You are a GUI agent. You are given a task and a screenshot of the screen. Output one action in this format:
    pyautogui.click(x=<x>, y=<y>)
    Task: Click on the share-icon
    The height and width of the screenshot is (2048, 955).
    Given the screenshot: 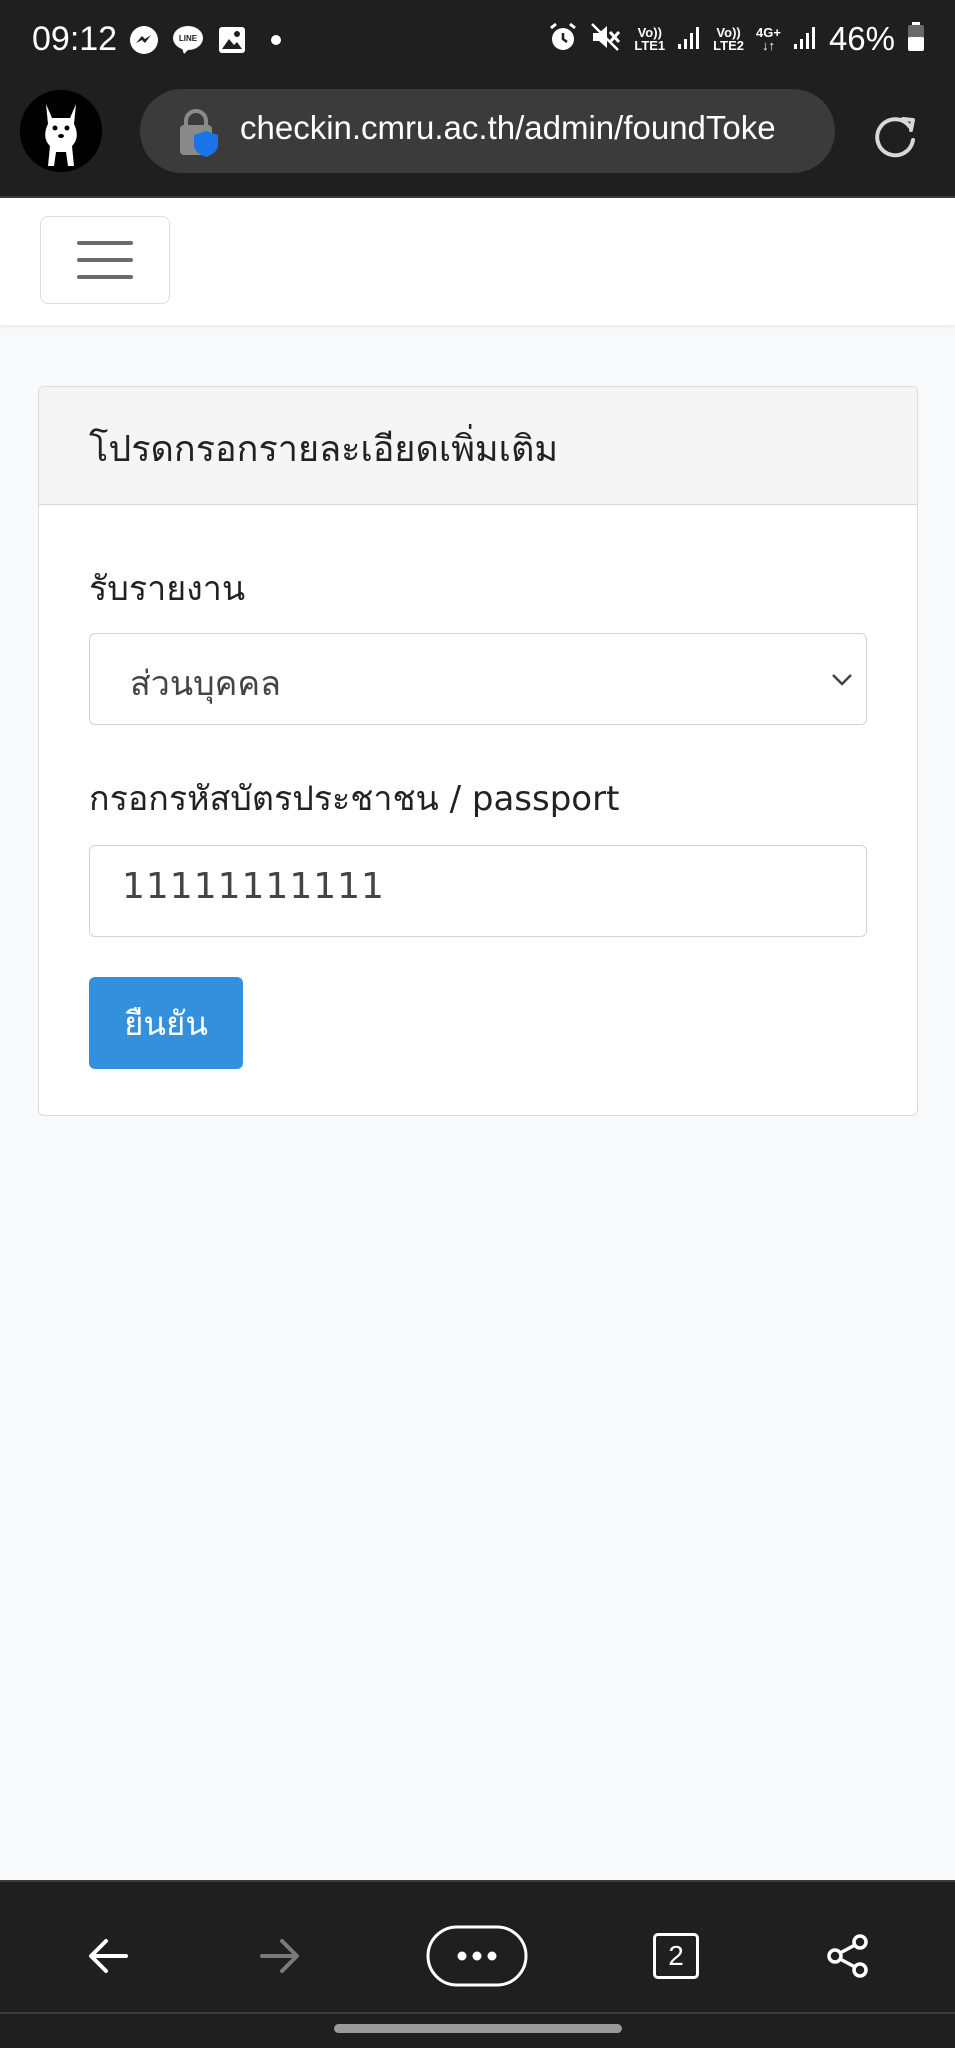 What is the action you would take?
    pyautogui.click(x=848, y=1956)
    